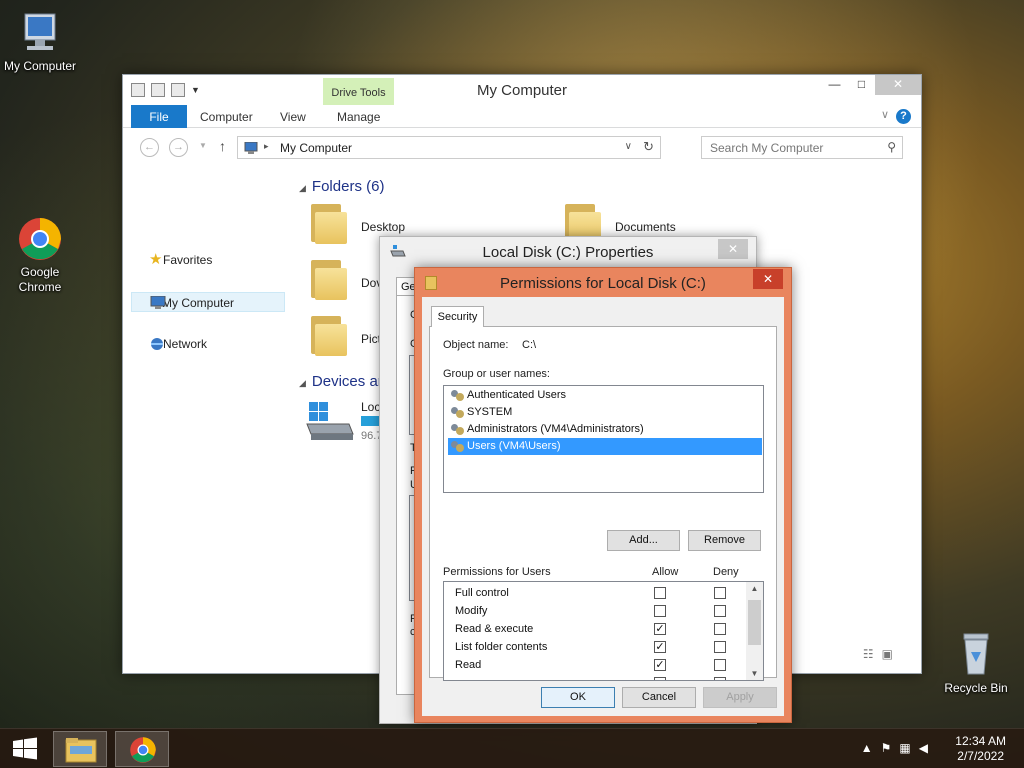 This screenshot has height=768, width=1024. Describe the element at coordinates (40, 255) in the screenshot. I see `desktop-icon-google-chrome: Google Chrome` at that location.